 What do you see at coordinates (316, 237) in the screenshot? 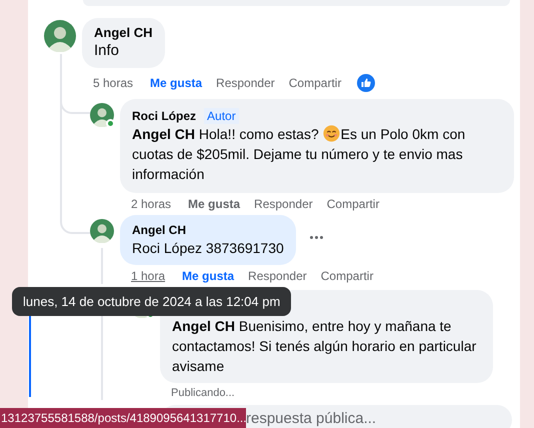
I see `more-options-icon` at bounding box center [316, 237].